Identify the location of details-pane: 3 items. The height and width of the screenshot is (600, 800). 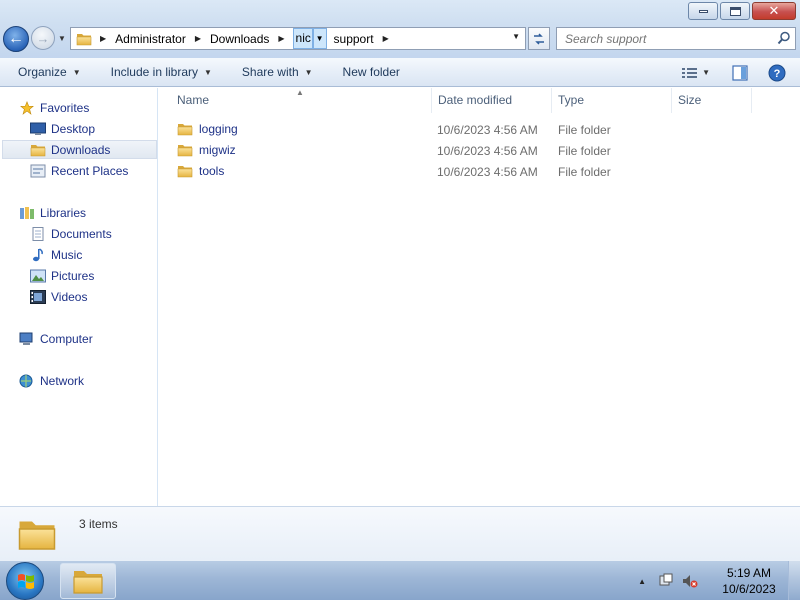
(400, 533).